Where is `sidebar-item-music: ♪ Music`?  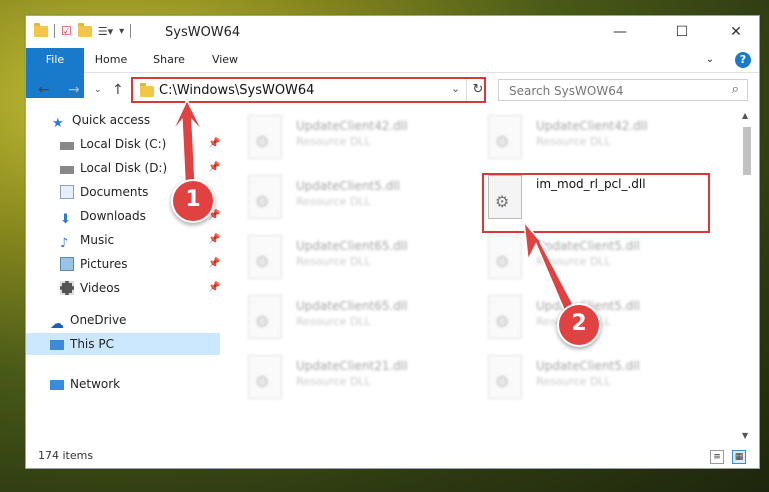 sidebar-item-music: ♪ Music is located at coordinates (87, 240).